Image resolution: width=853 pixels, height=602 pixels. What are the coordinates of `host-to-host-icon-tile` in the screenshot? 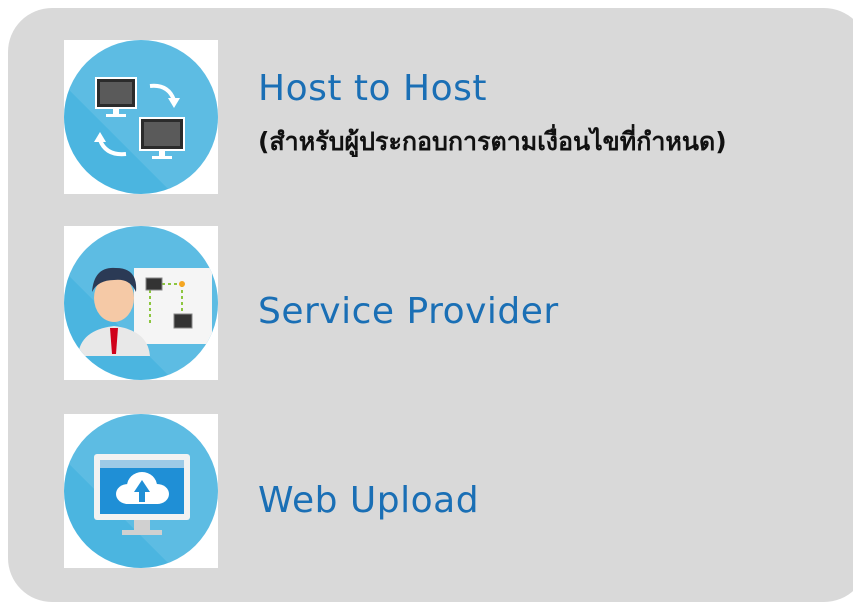 It's located at (141, 117).